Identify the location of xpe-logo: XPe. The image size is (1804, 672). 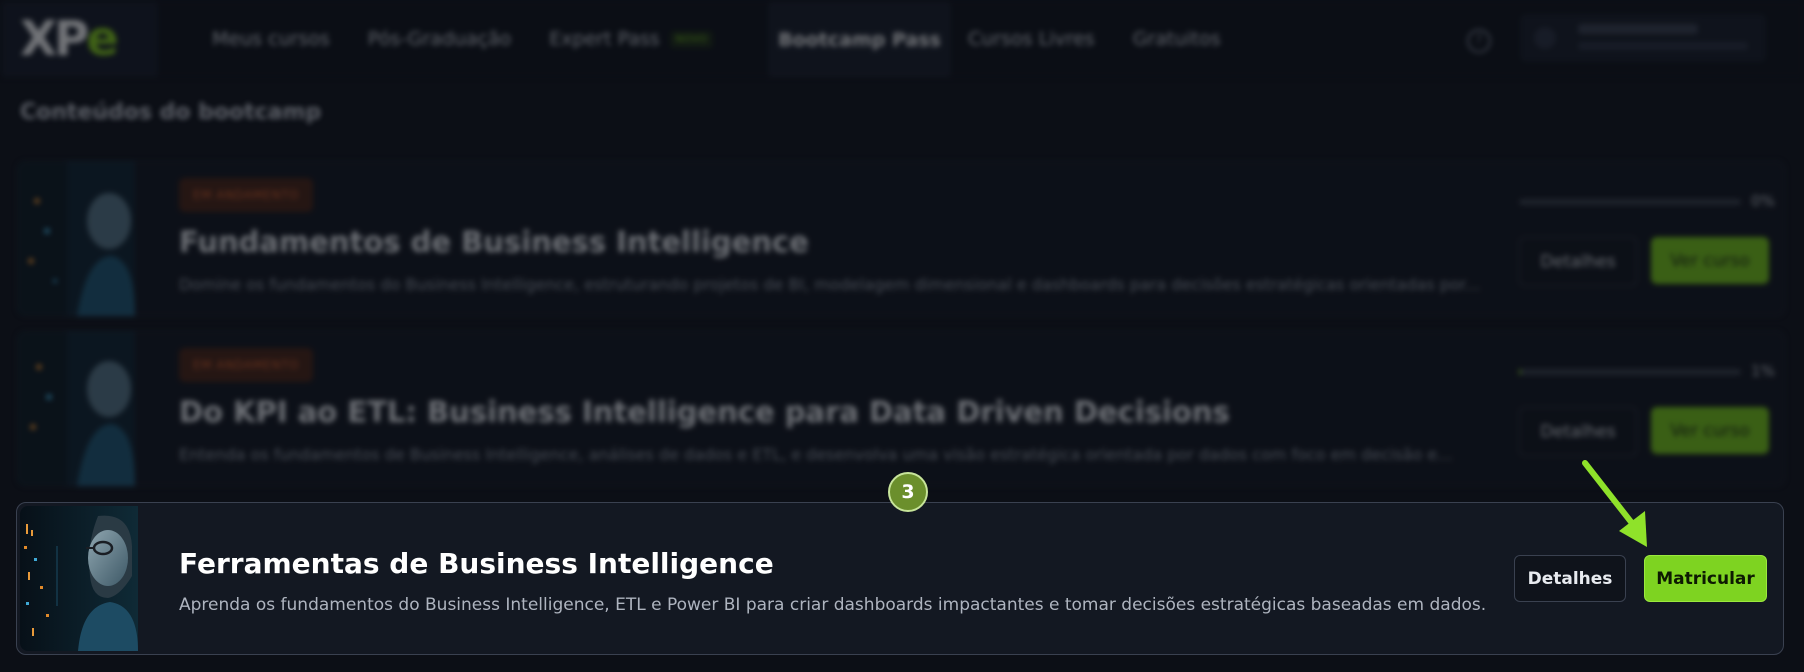
(69, 39).